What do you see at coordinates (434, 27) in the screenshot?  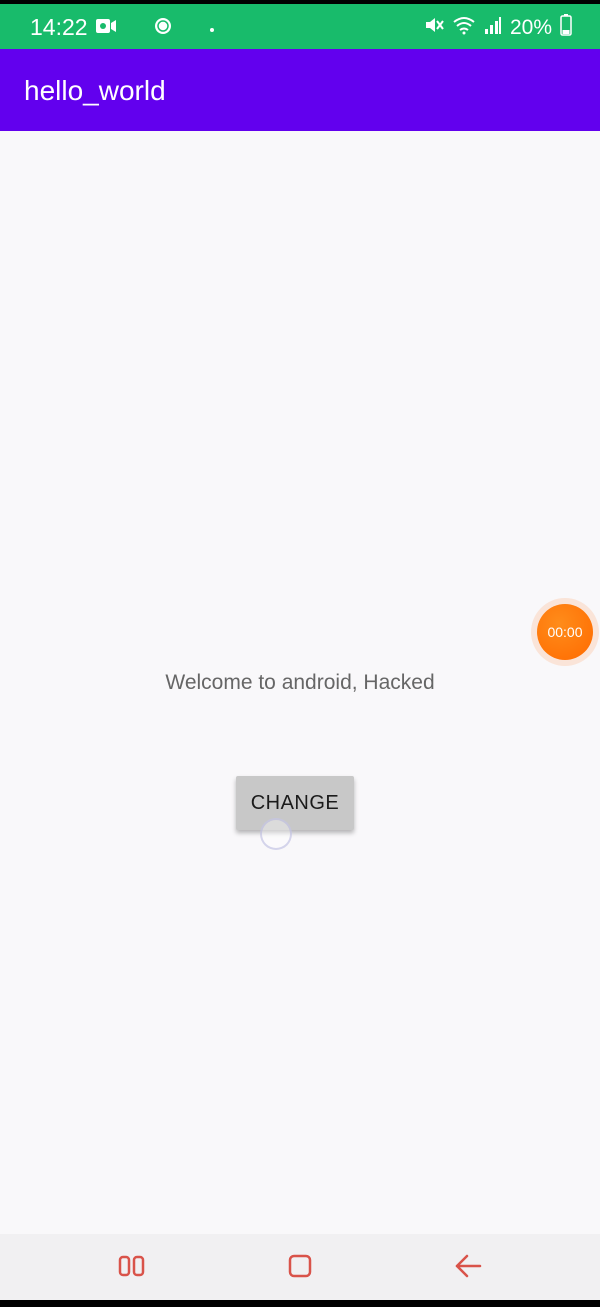 I see `mute-icon` at bounding box center [434, 27].